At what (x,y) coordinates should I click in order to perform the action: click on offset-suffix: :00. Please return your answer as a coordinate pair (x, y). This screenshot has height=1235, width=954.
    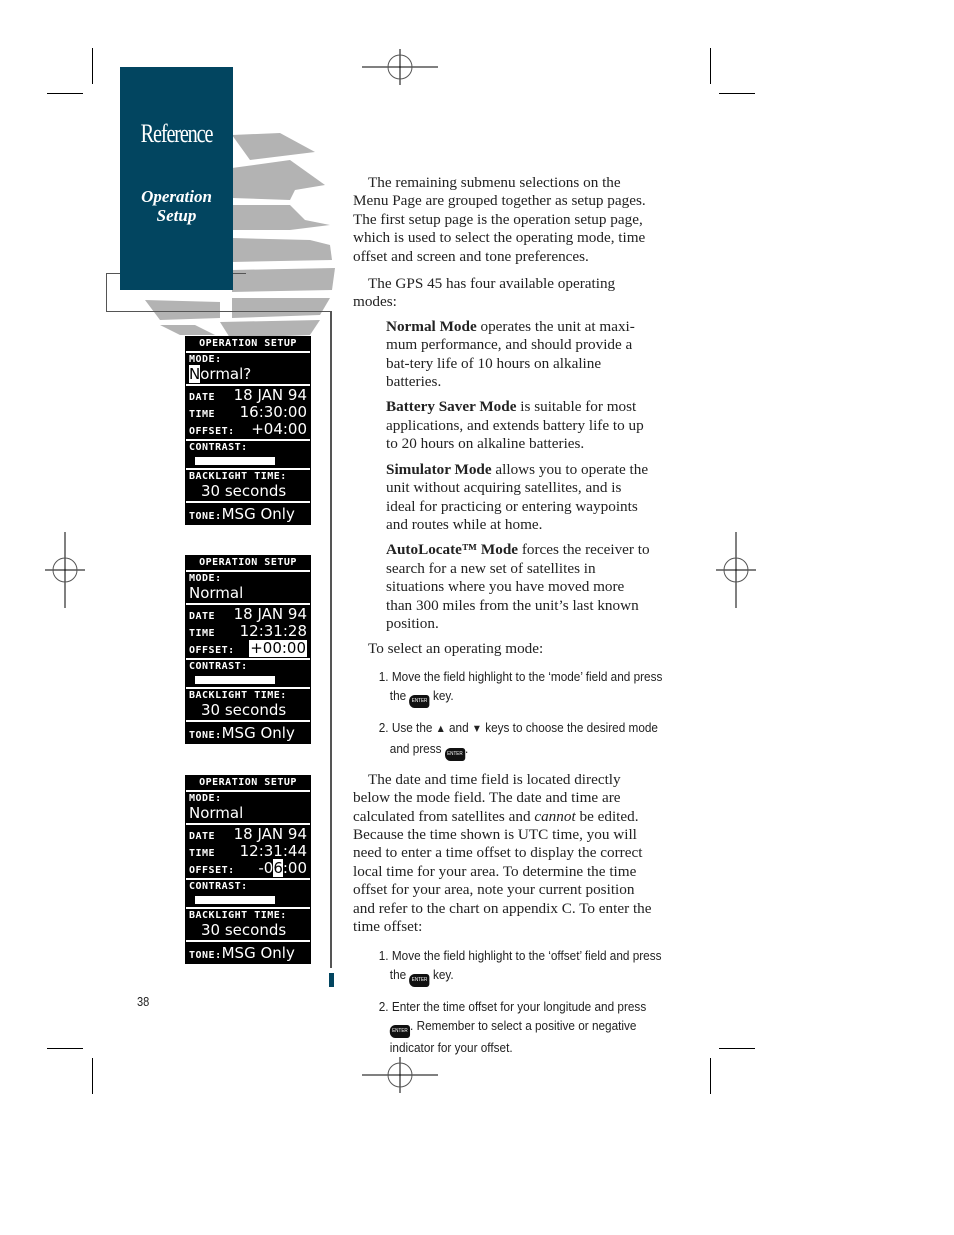
    Looking at the image, I should click on (294, 868).